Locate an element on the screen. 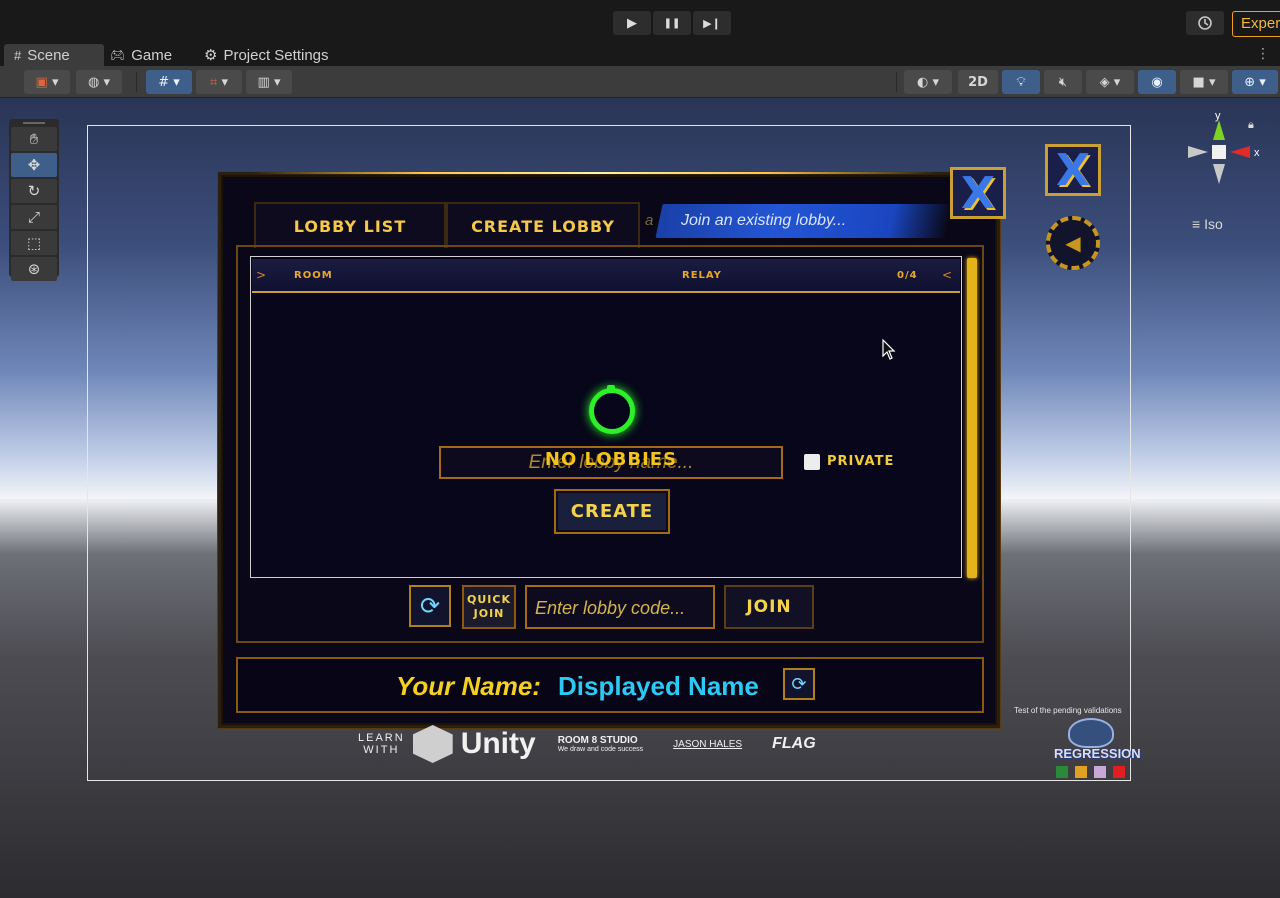 The width and height of the screenshot is (1280, 898). regression-logo-text: REGRESSION is located at coordinates (1097, 753).